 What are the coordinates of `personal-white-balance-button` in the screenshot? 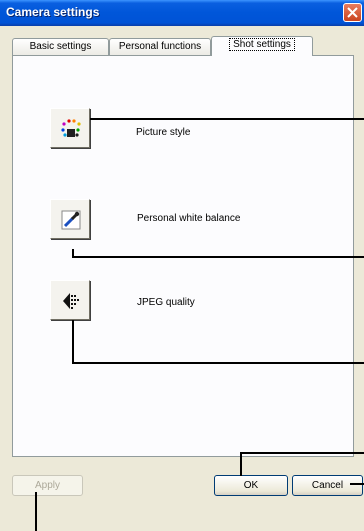 It's located at (70, 219).